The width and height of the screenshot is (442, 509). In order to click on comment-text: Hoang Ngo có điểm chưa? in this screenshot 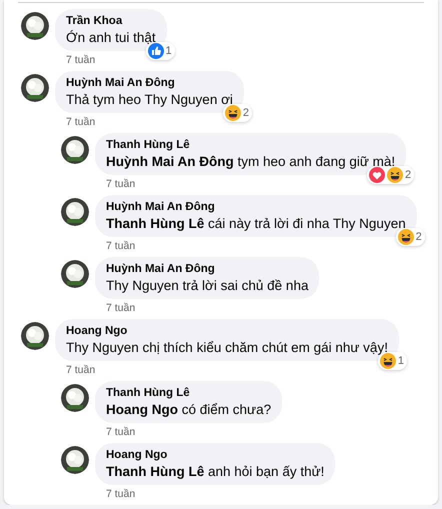, I will do `click(189, 409)`.